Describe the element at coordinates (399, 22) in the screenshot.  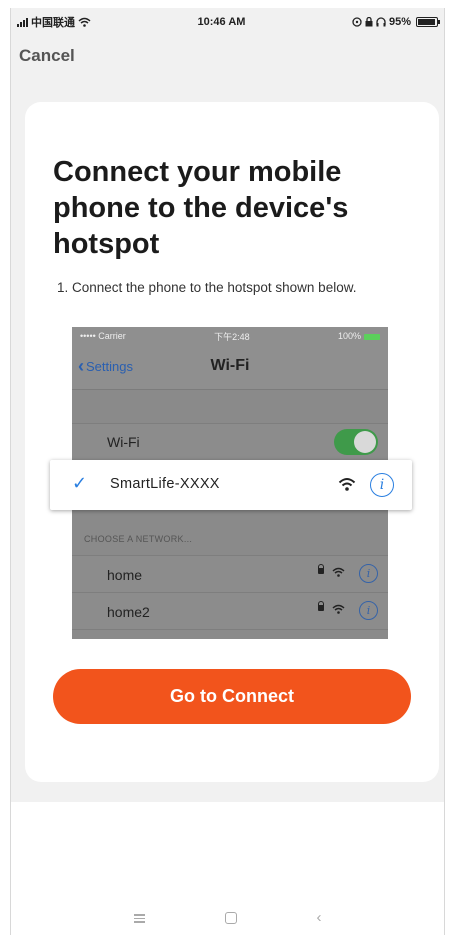
I see `battery-percent: 95%` at that location.